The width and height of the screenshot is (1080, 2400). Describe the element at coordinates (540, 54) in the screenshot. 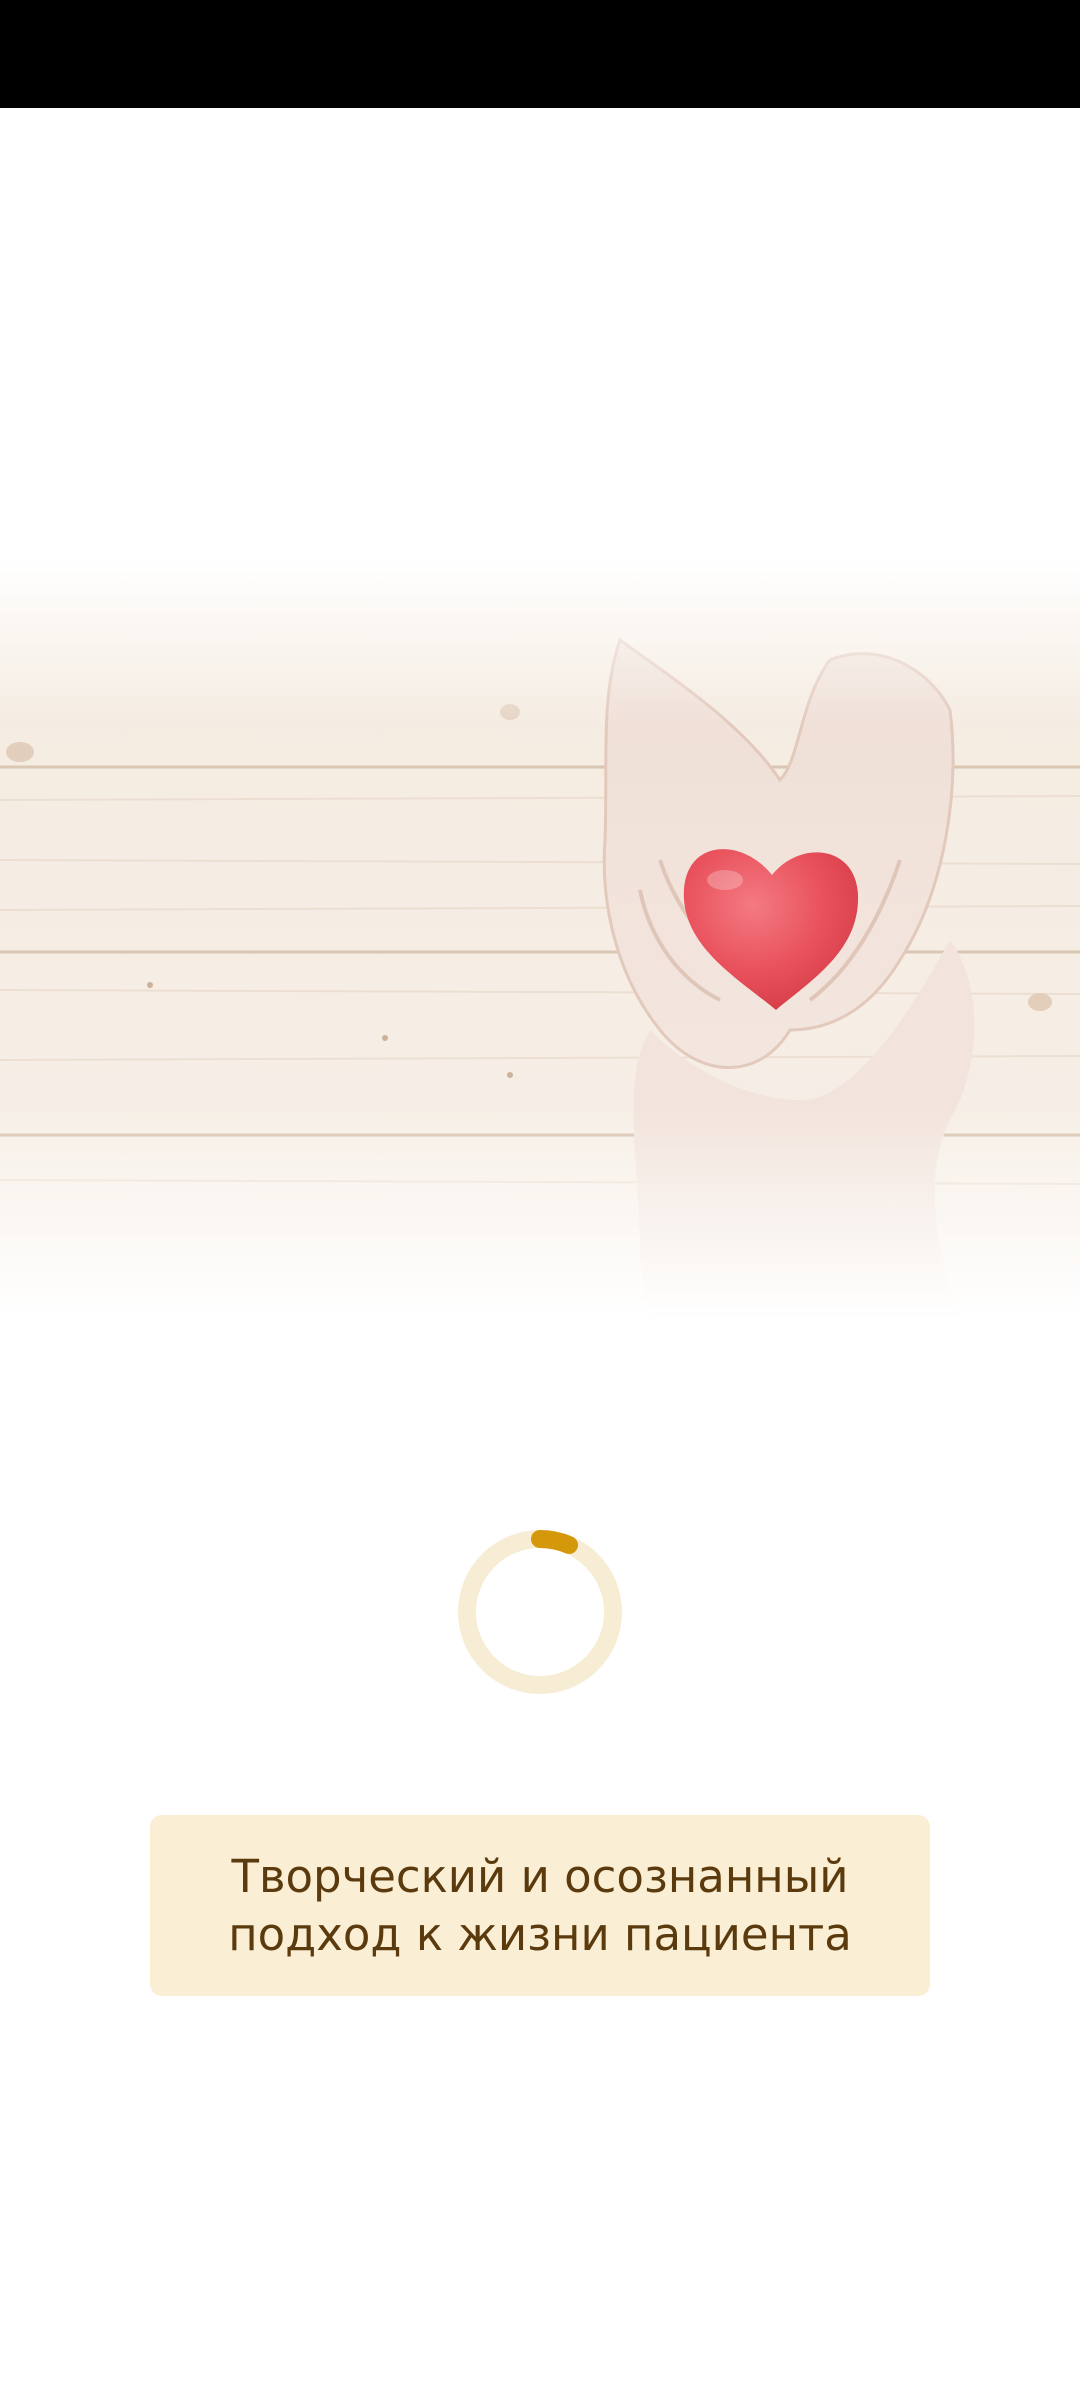

I see `status-bar` at that location.